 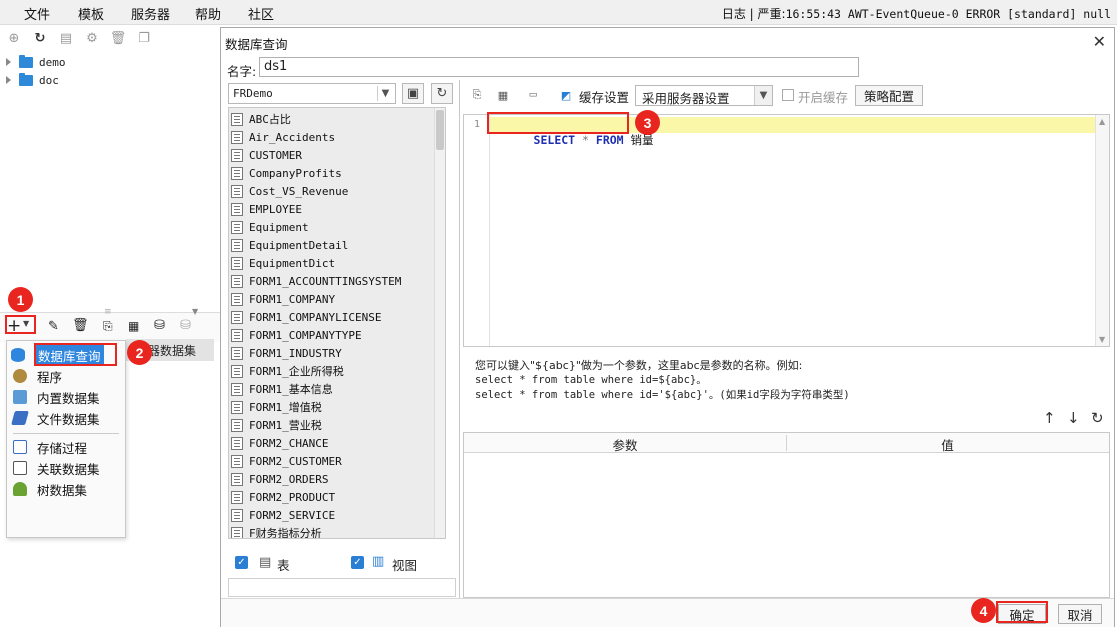 I want to click on status-prefix: 日志 | 严重:, so click(x=753, y=14).